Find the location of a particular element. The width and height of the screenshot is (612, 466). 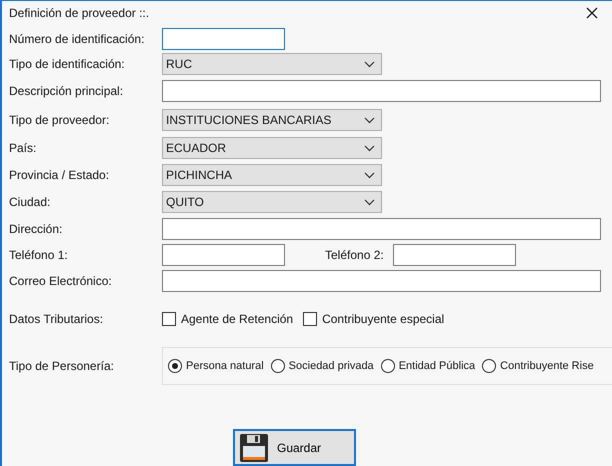

checkbox-label: Agente de Retención is located at coordinates (237, 319).